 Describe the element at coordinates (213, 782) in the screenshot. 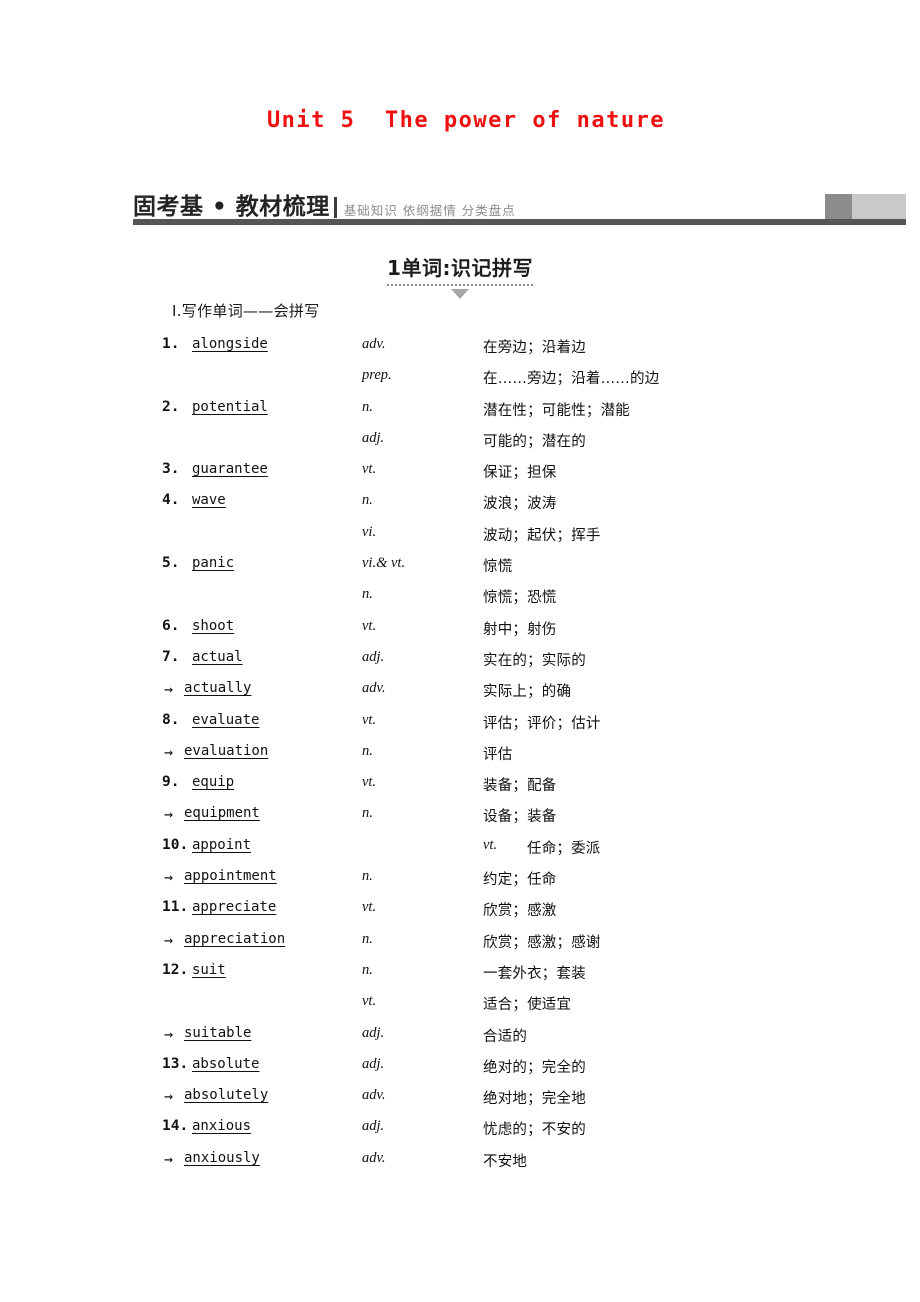

I see `vocab-word: equip` at that location.